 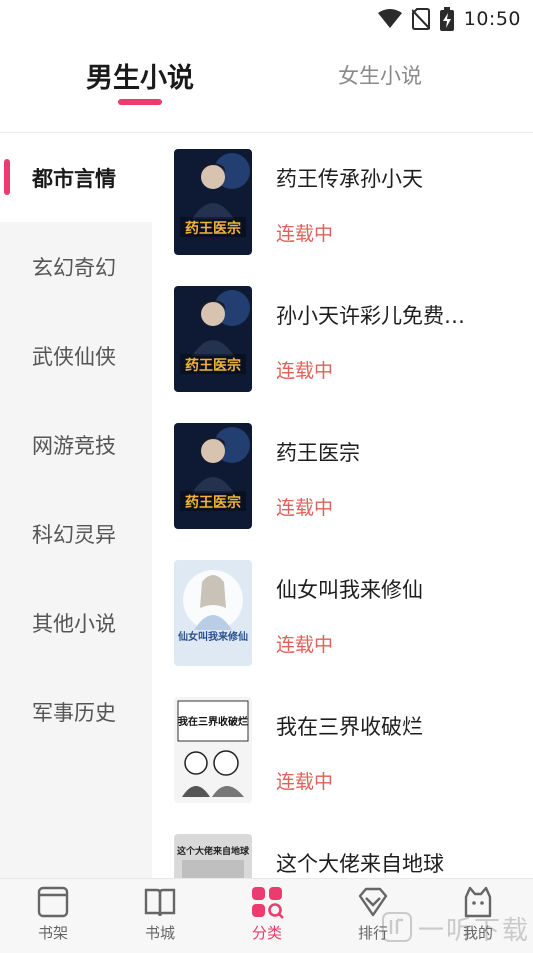 What do you see at coordinates (266, 89) in the screenshot?
I see `gender-tabs: 男生小说 女生小说` at bounding box center [266, 89].